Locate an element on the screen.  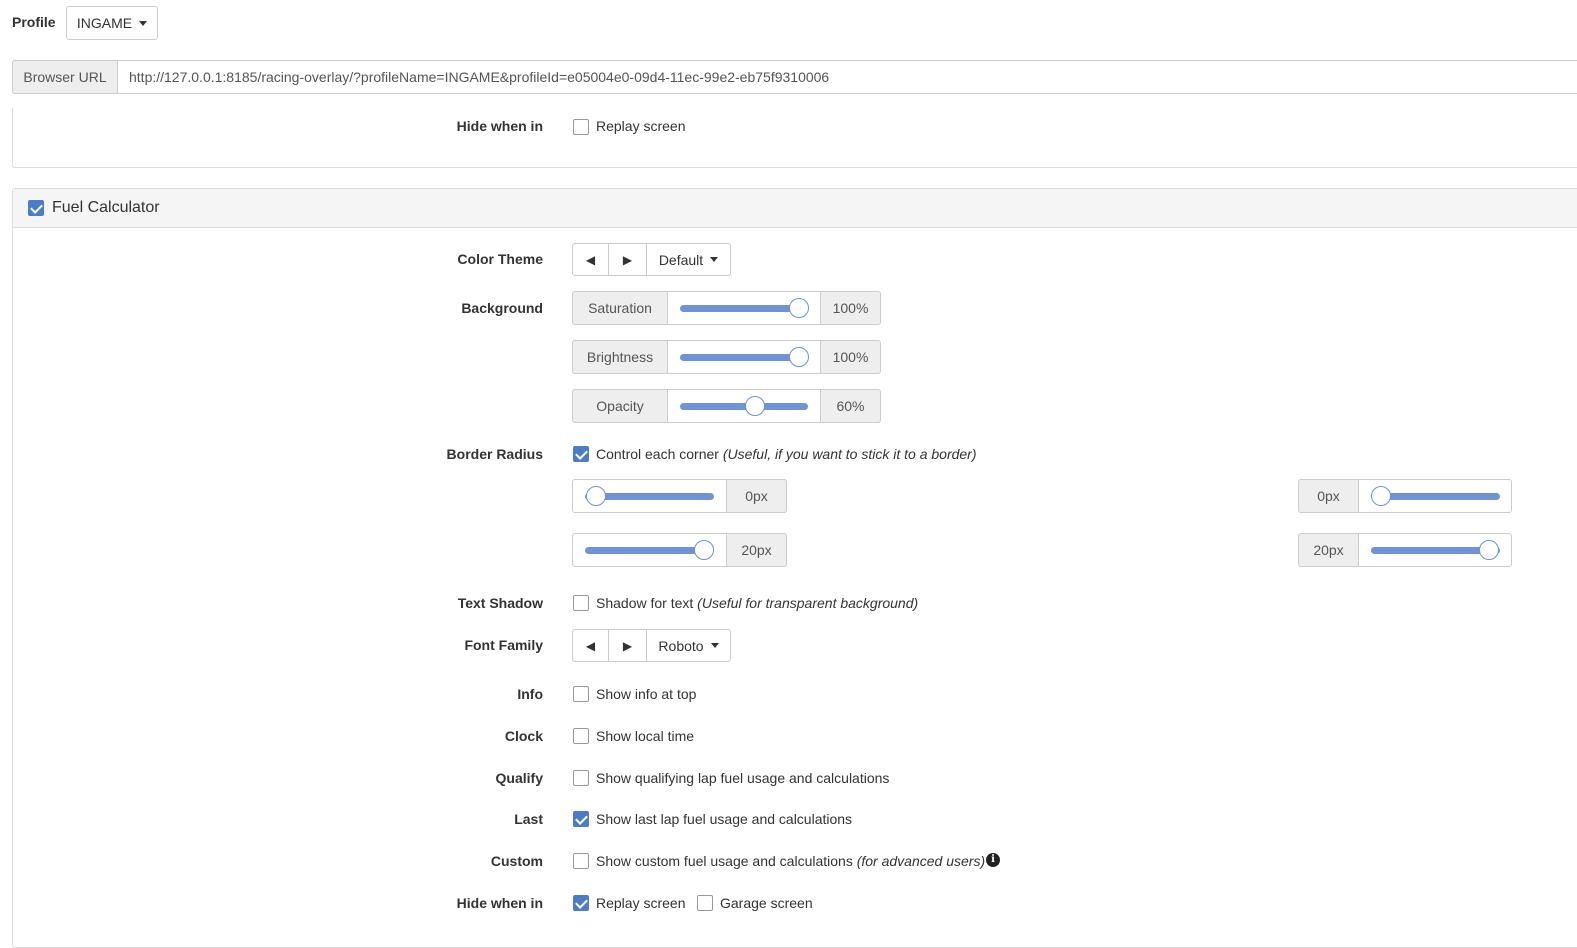
opacity-value: 60% is located at coordinates (850, 406).